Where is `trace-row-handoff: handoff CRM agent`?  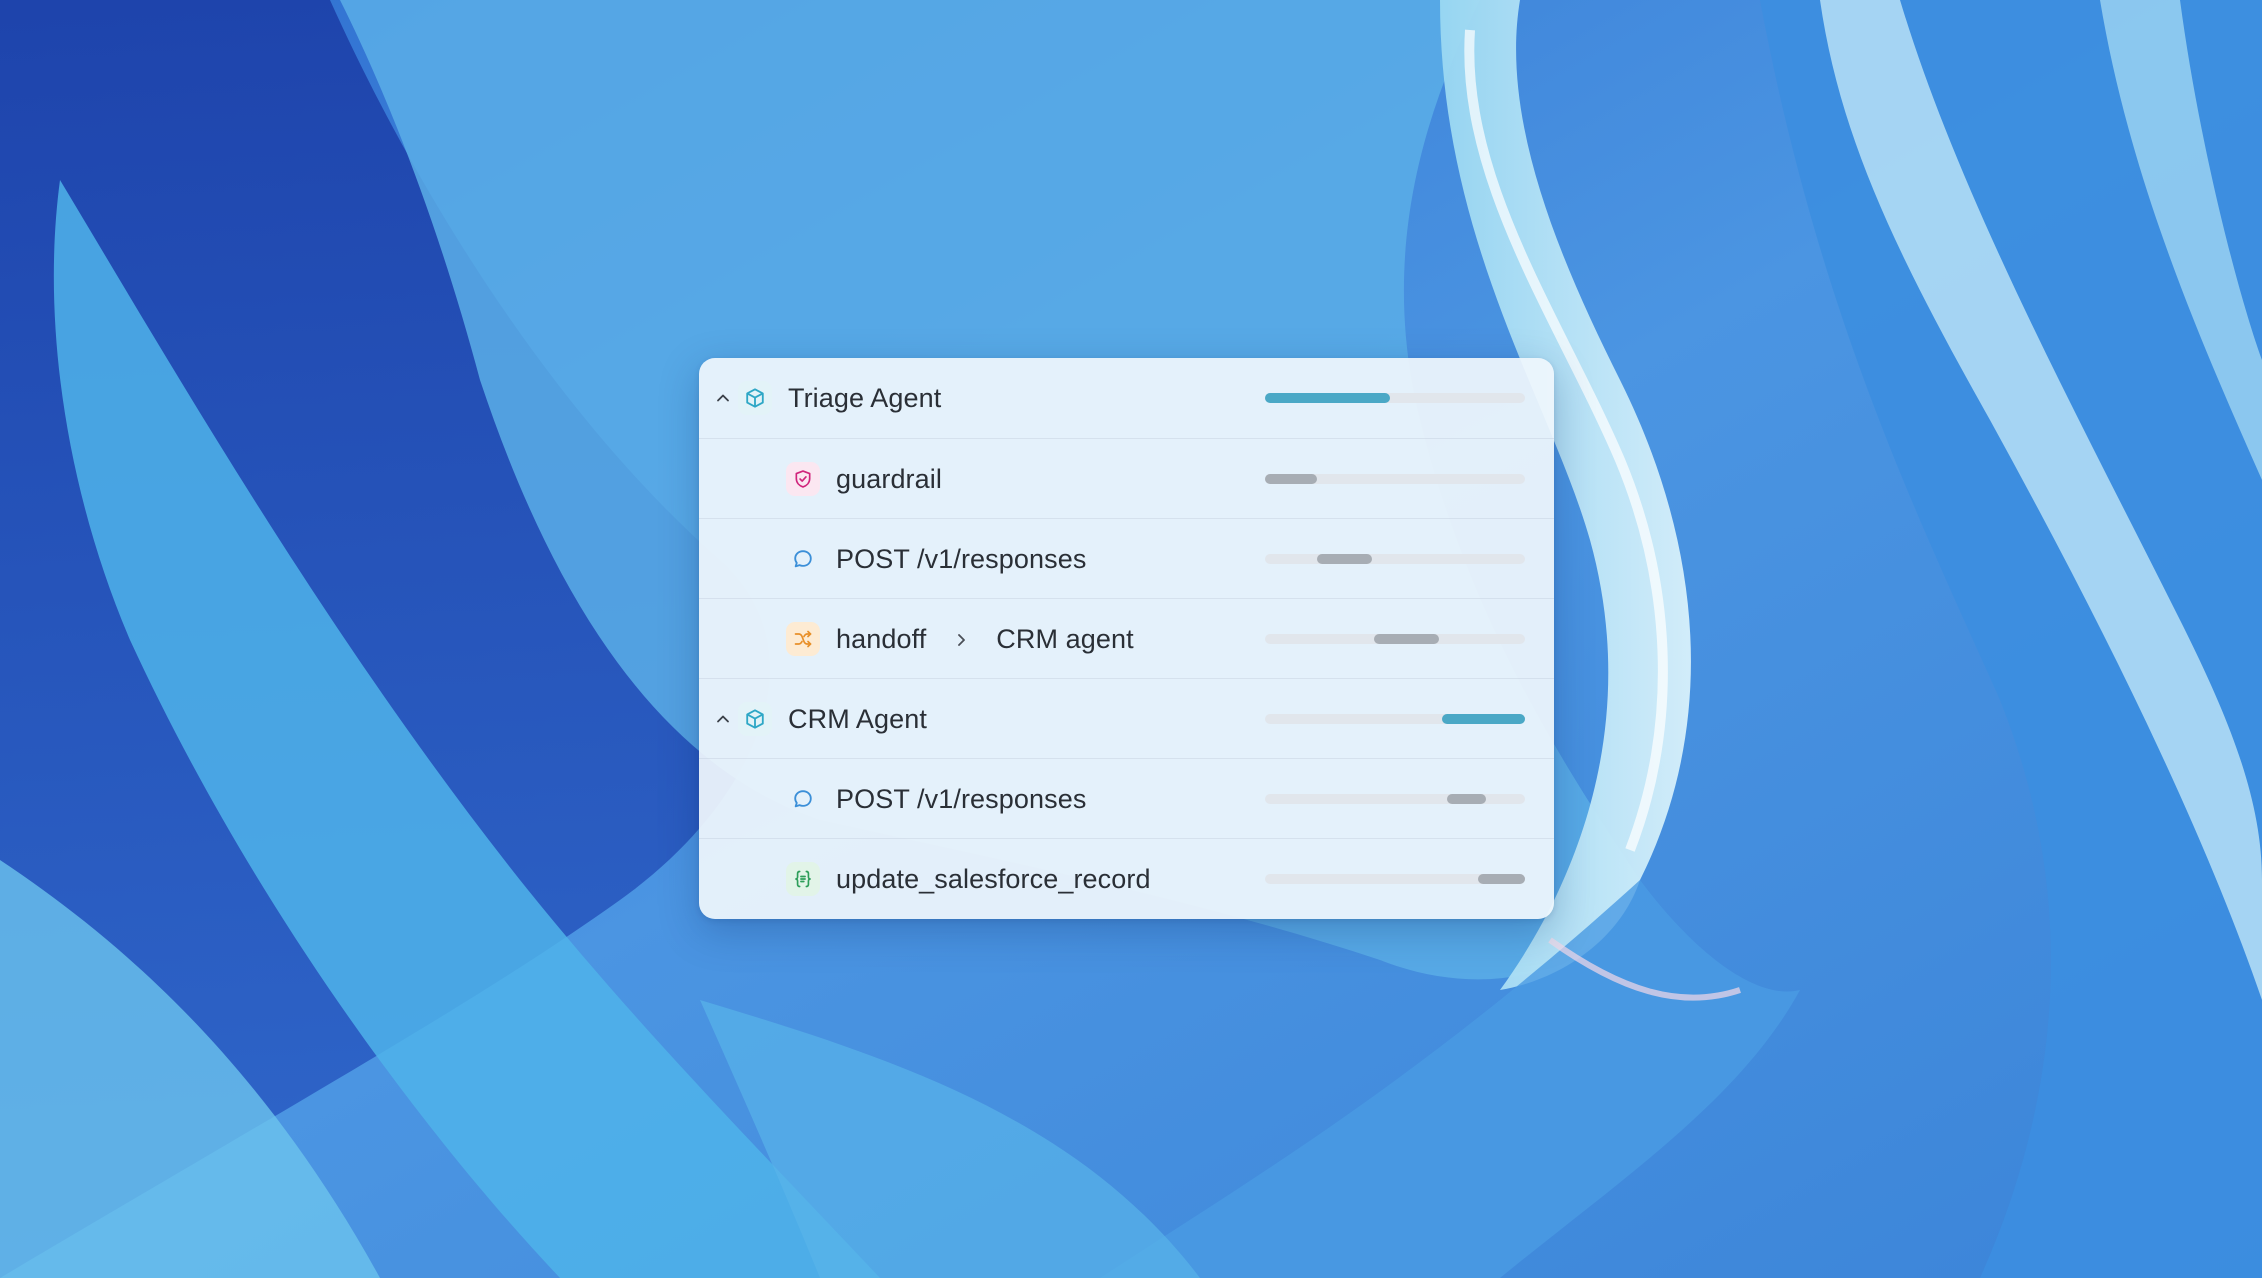
trace-row-handoff: handoff CRM agent is located at coordinates (1126, 638).